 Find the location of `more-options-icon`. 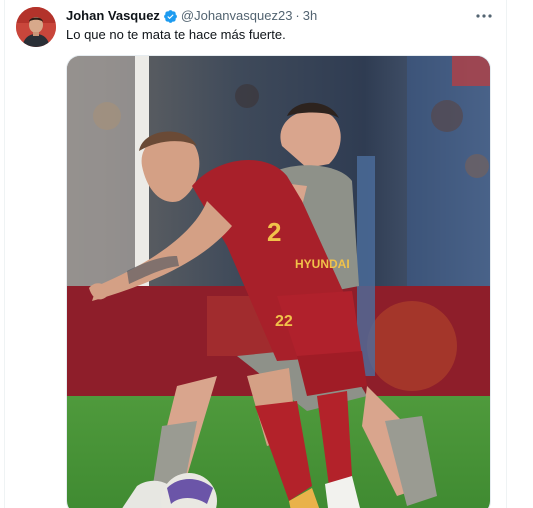

more-options-icon is located at coordinates (484, 16).